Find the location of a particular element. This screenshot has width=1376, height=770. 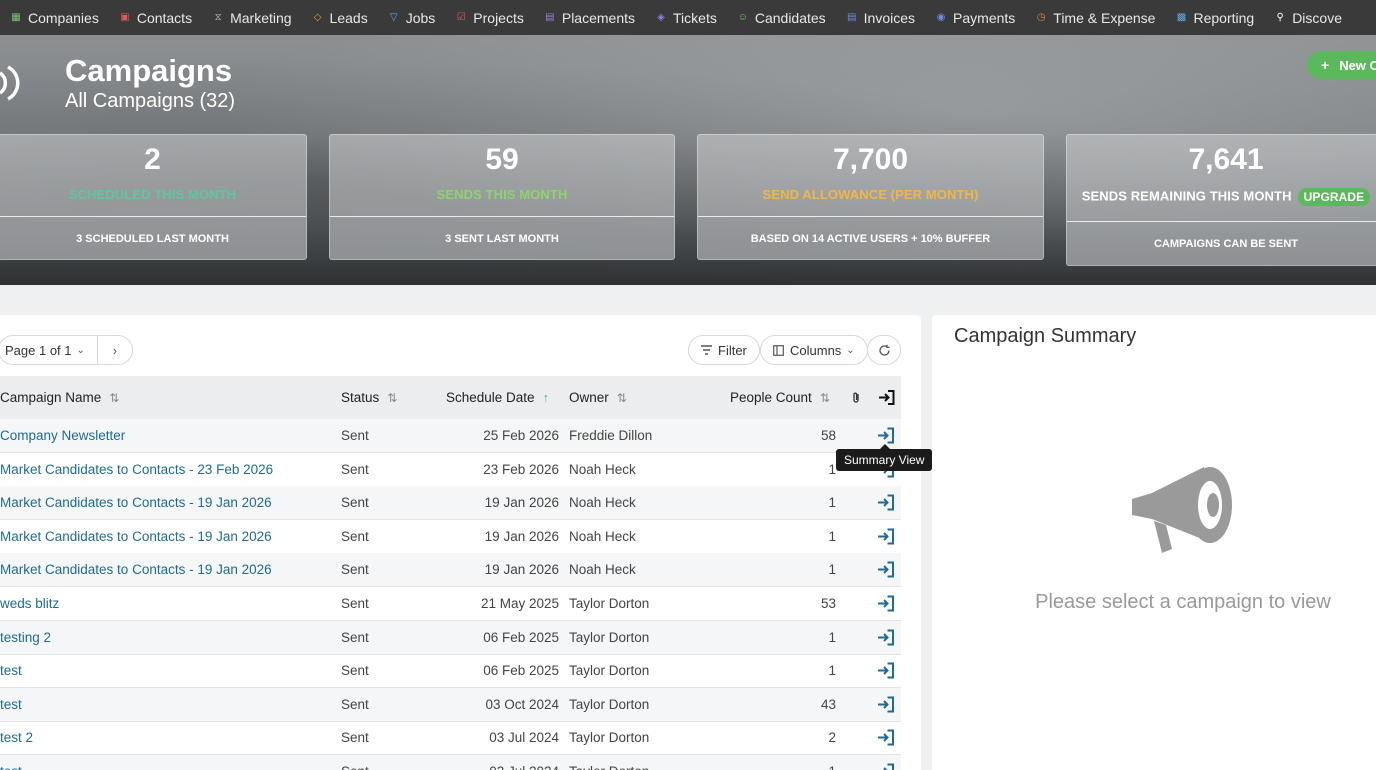

nav-item-contacts: ▣ Contacts is located at coordinates (155, 17).